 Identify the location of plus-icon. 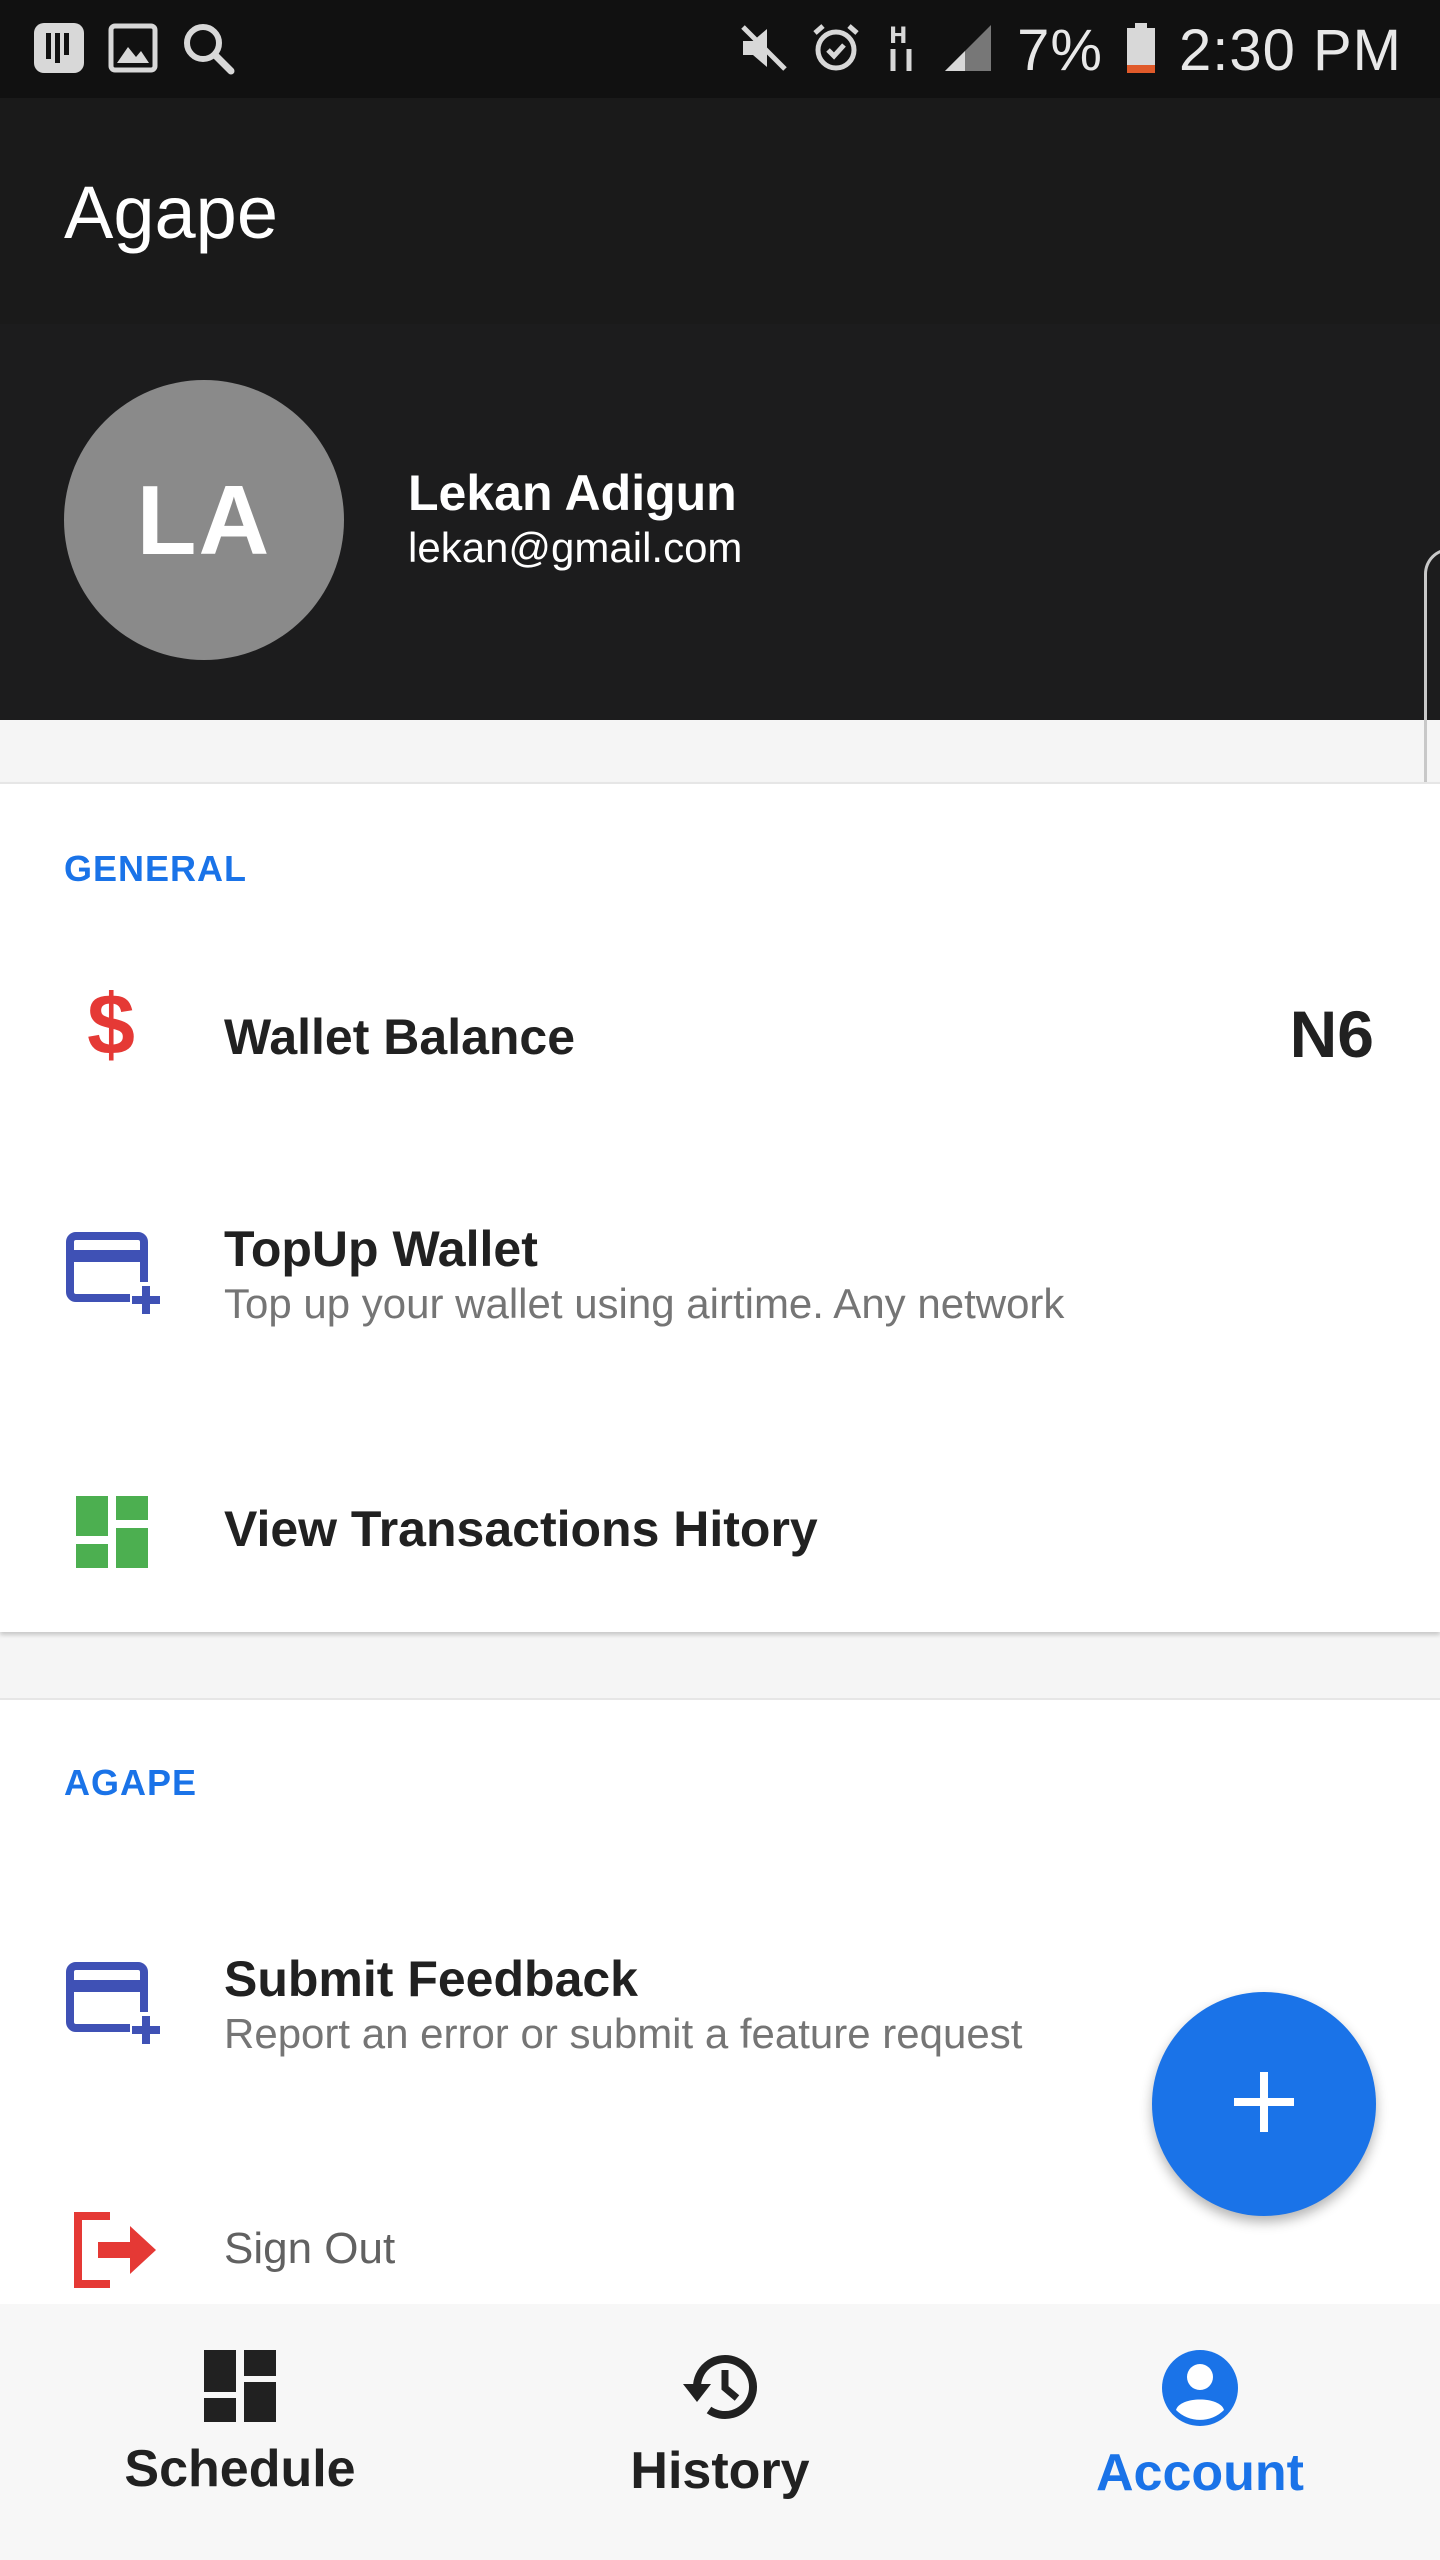
(1264, 2104).